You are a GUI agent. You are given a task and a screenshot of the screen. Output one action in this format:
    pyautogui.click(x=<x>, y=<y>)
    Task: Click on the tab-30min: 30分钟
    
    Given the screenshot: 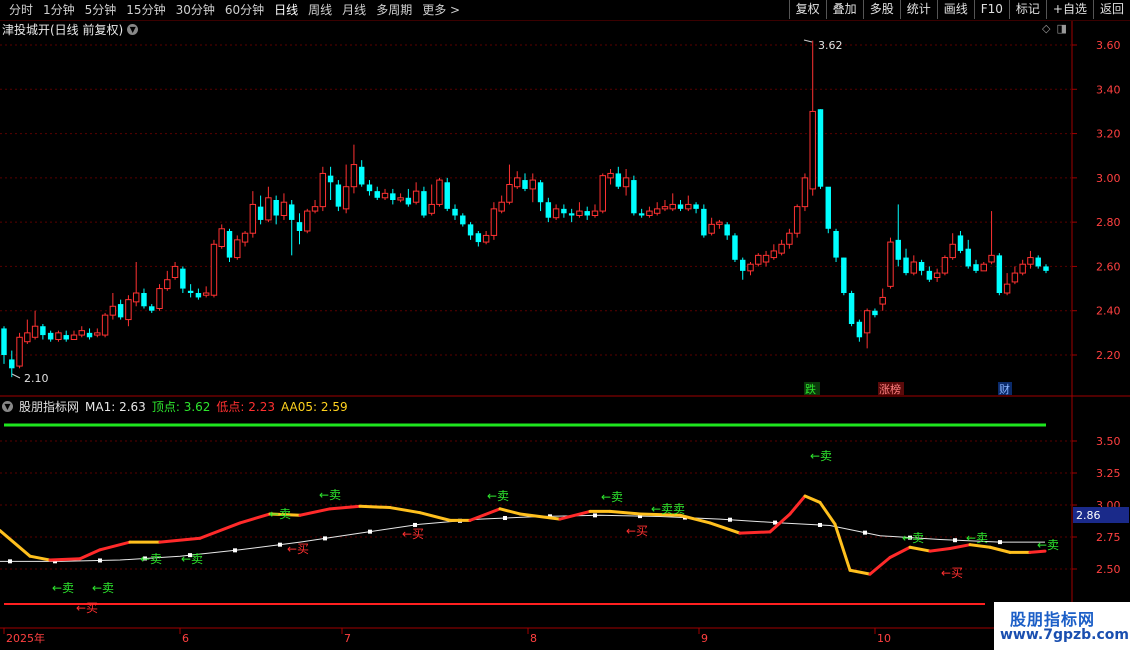 What is the action you would take?
    pyautogui.click(x=195, y=10)
    